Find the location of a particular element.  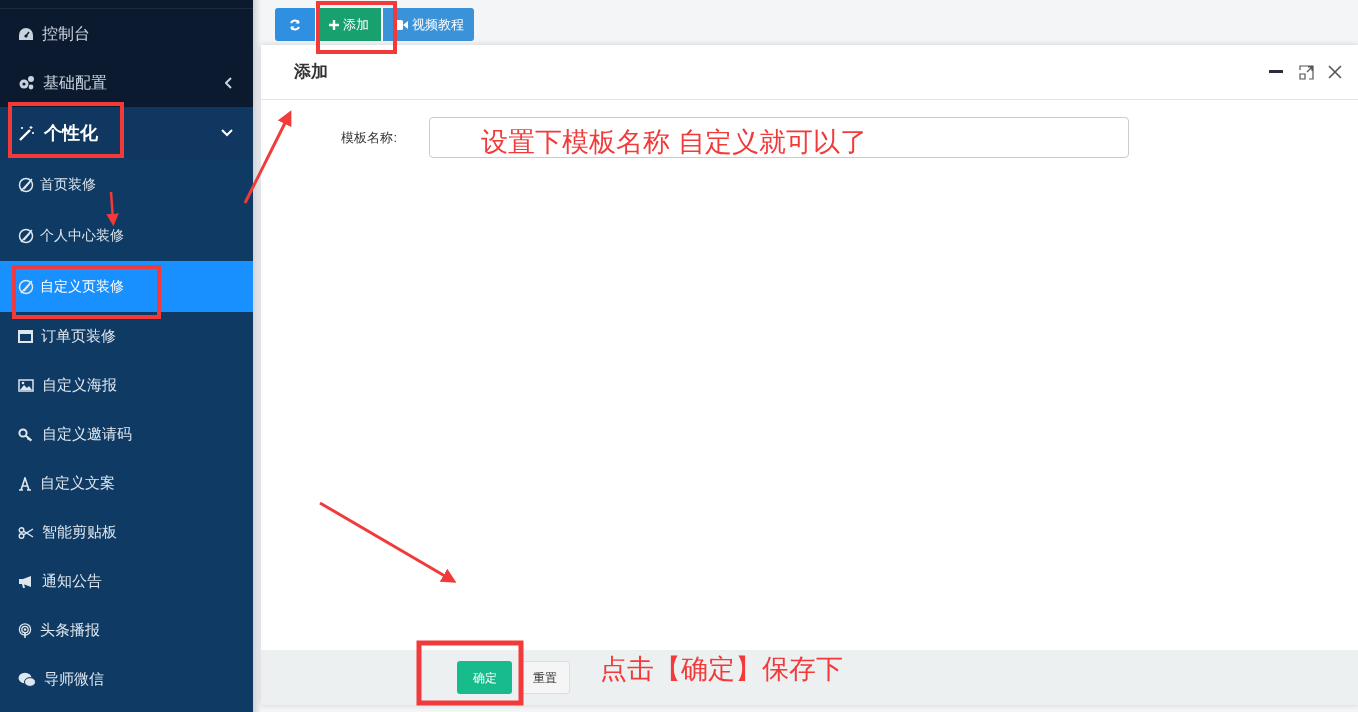

refresh-icon is located at coordinates (295, 24).